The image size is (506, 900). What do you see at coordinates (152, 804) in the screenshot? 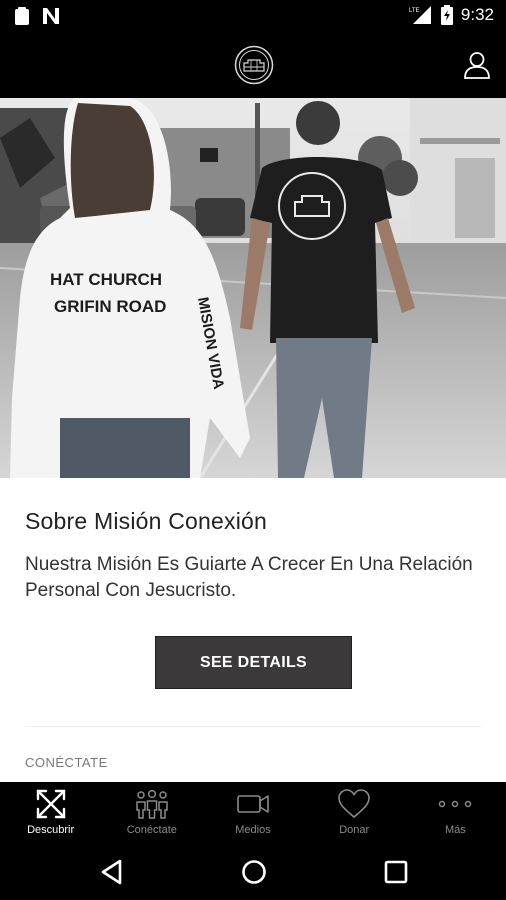
I see `people-icon` at bounding box center [152, 804].